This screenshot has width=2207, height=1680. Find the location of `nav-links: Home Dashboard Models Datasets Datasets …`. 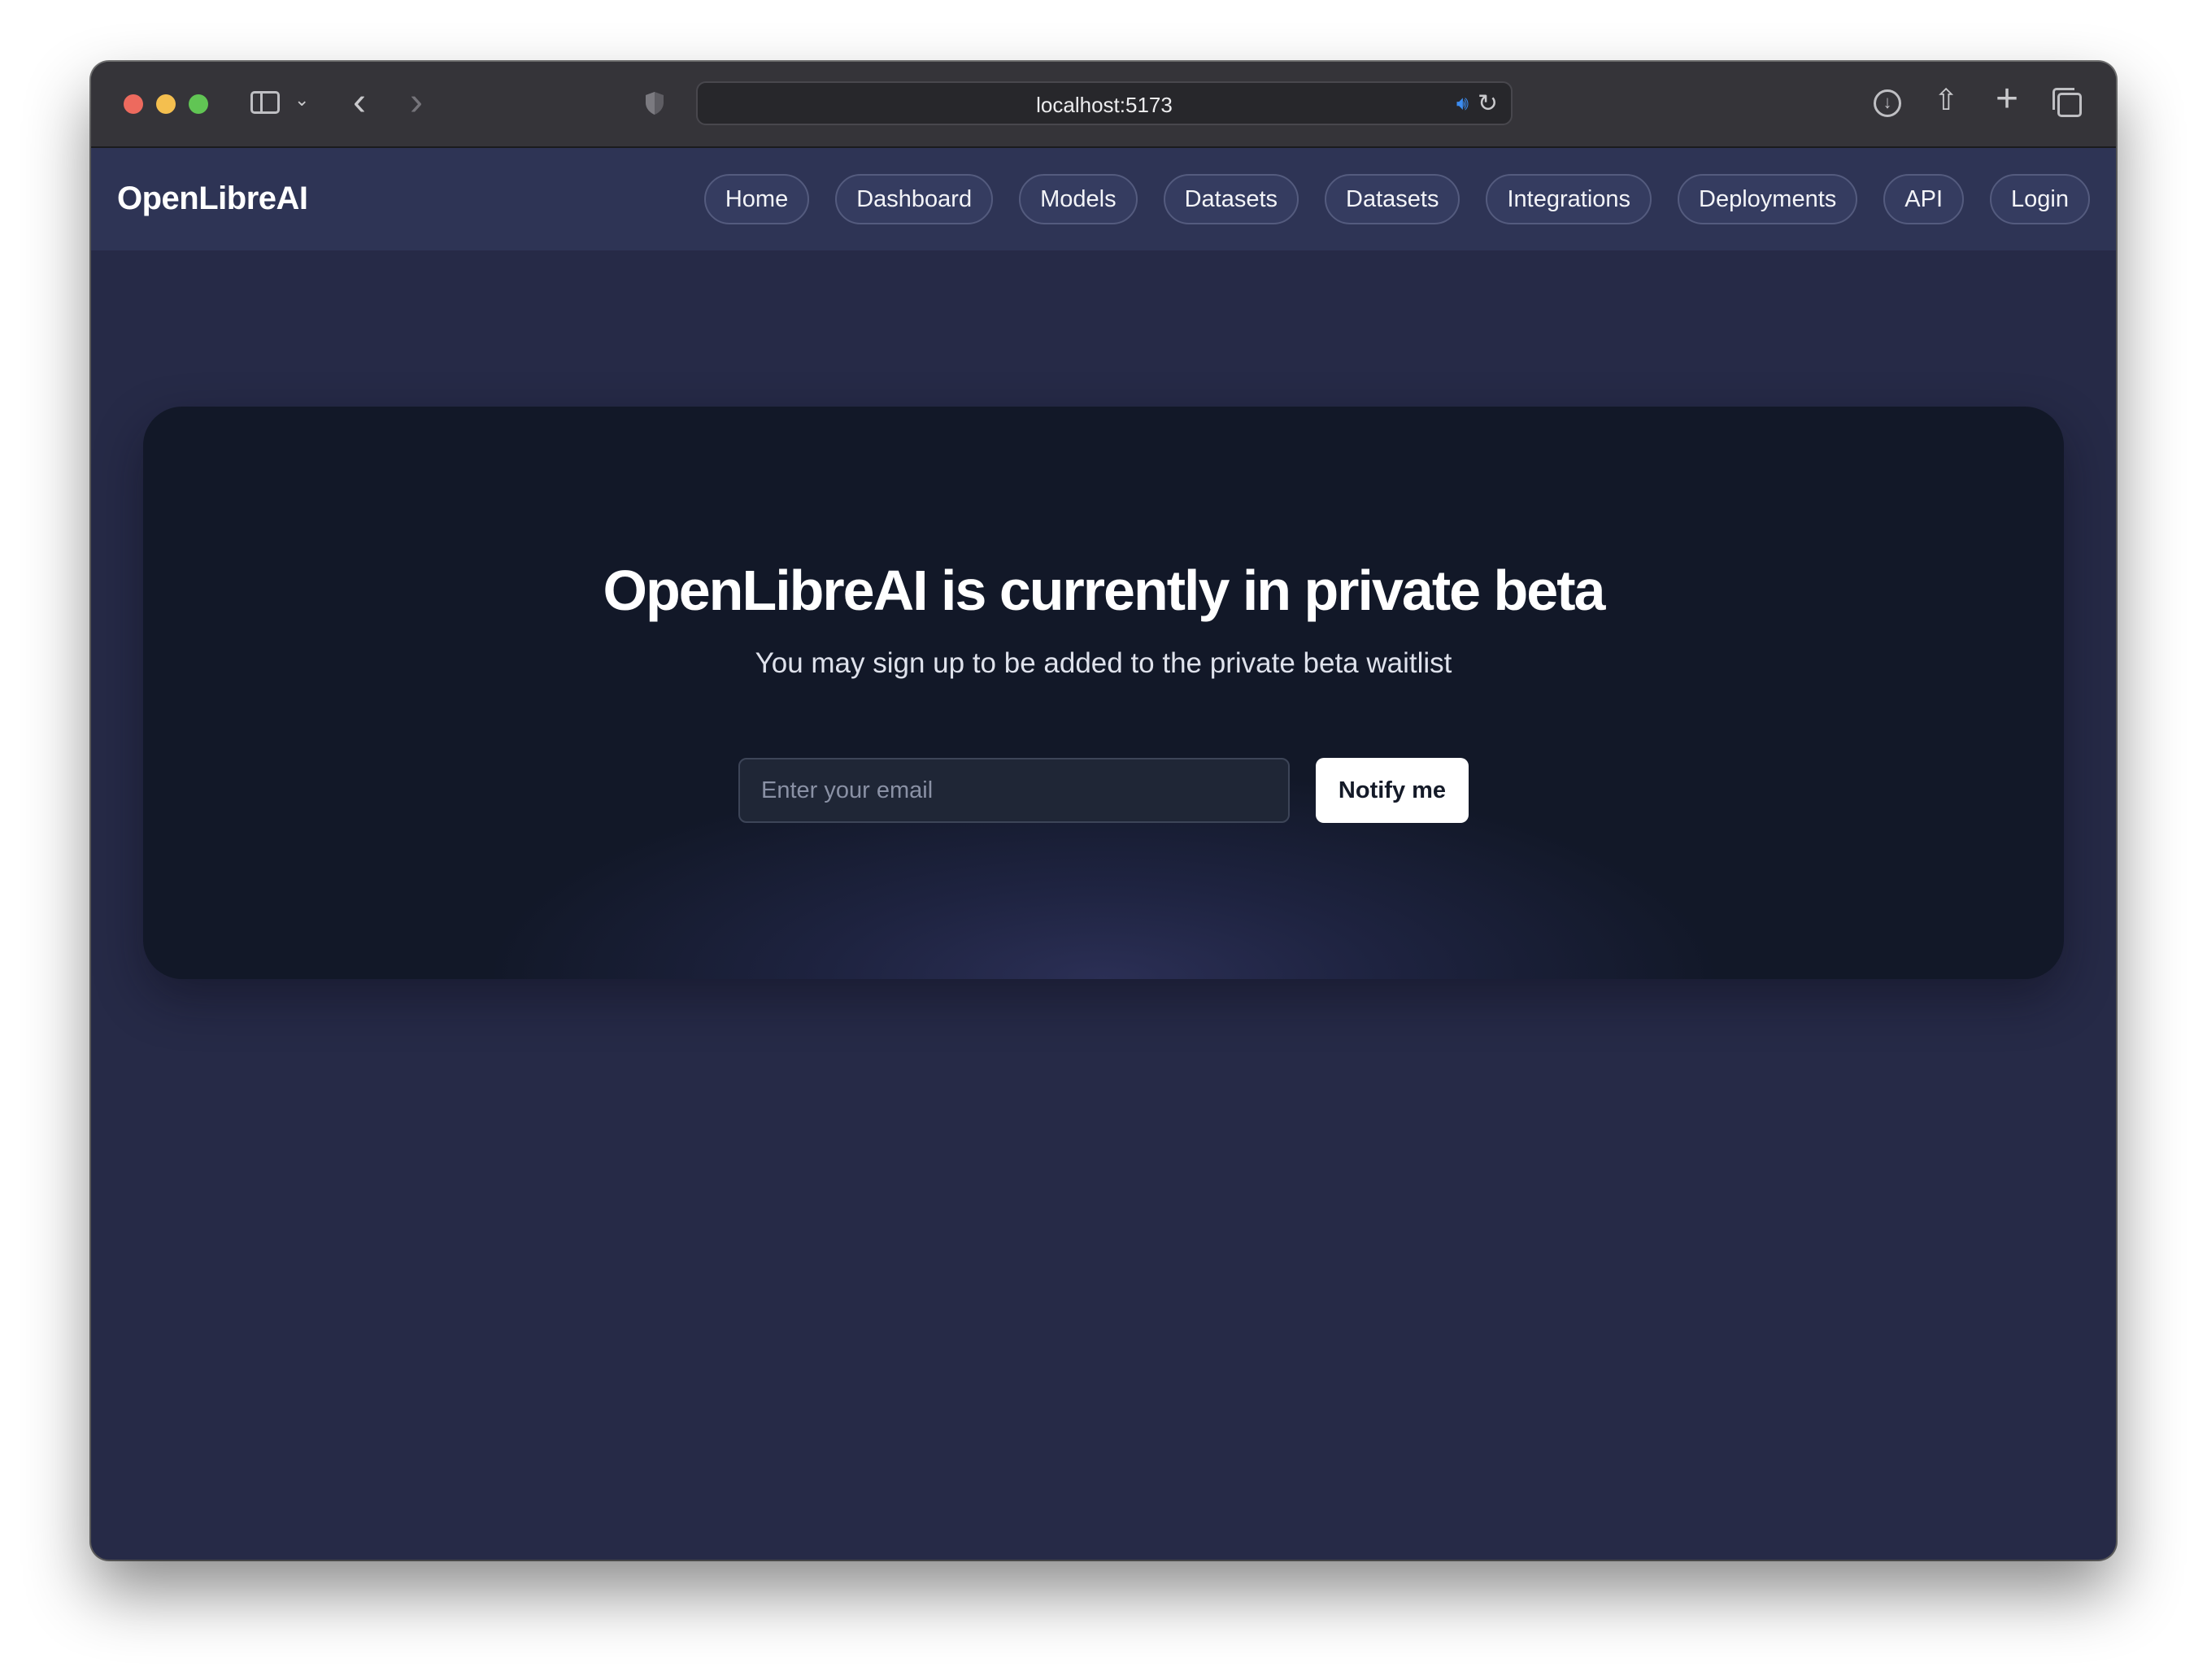

nav-links: Home Dashboard Models Datasets Datasets … is located at coordinates (1396, 199).